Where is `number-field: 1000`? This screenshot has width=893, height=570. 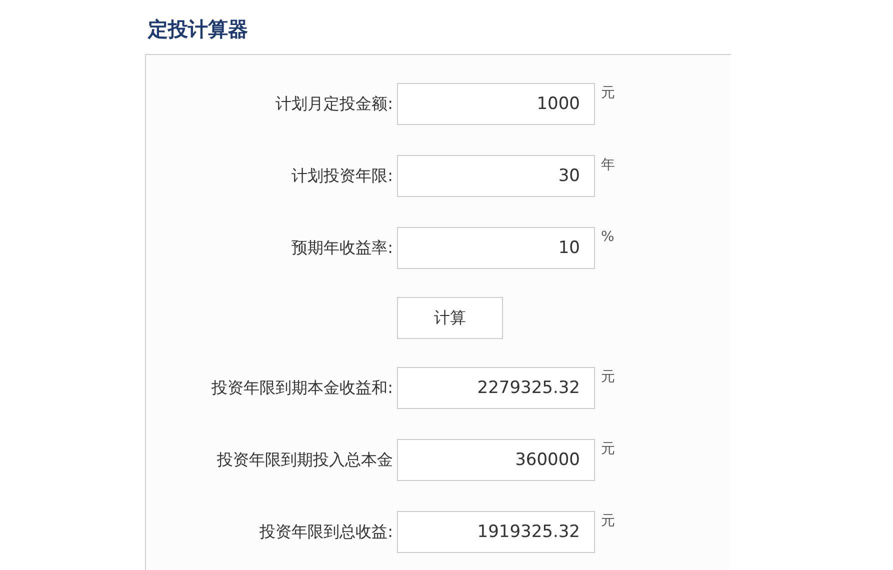 number-field: 1000 is located at coordinates (496, 104).